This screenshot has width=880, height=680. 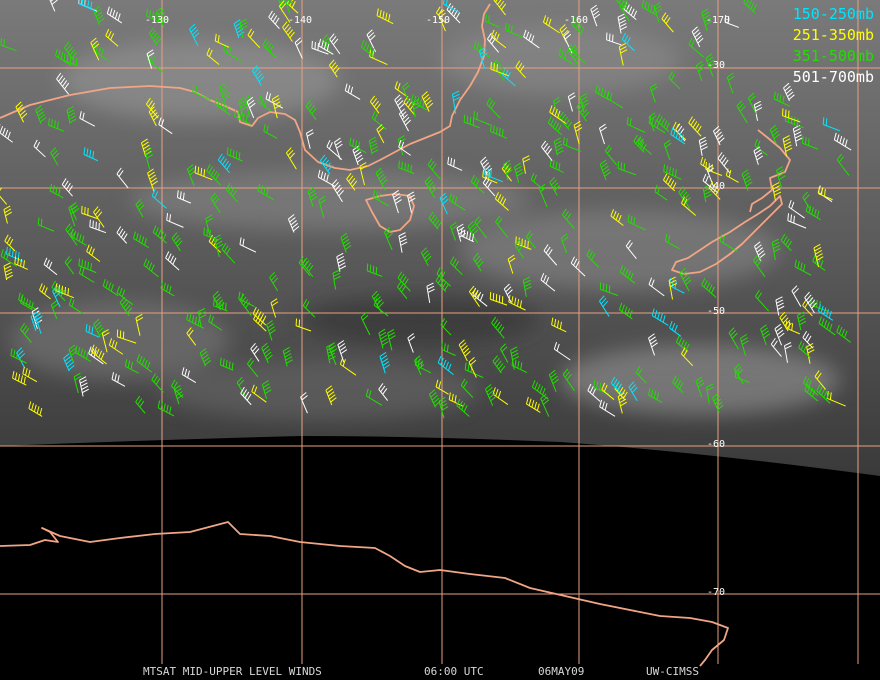 I want to click on legend-item-501-700: 501-700mb, so click(x=833, y=77).